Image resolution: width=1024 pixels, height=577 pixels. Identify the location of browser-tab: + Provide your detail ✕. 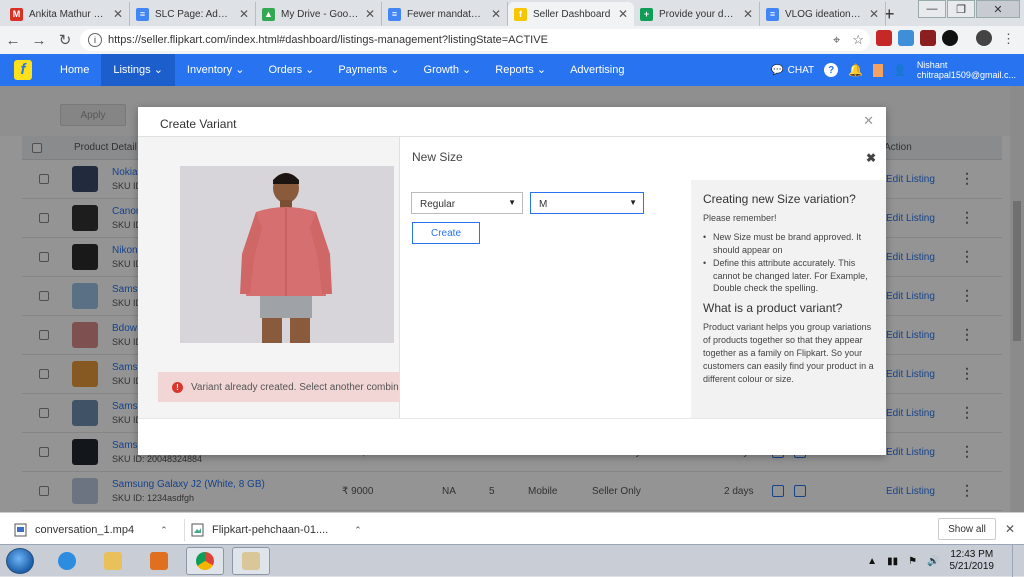
(697, 14).